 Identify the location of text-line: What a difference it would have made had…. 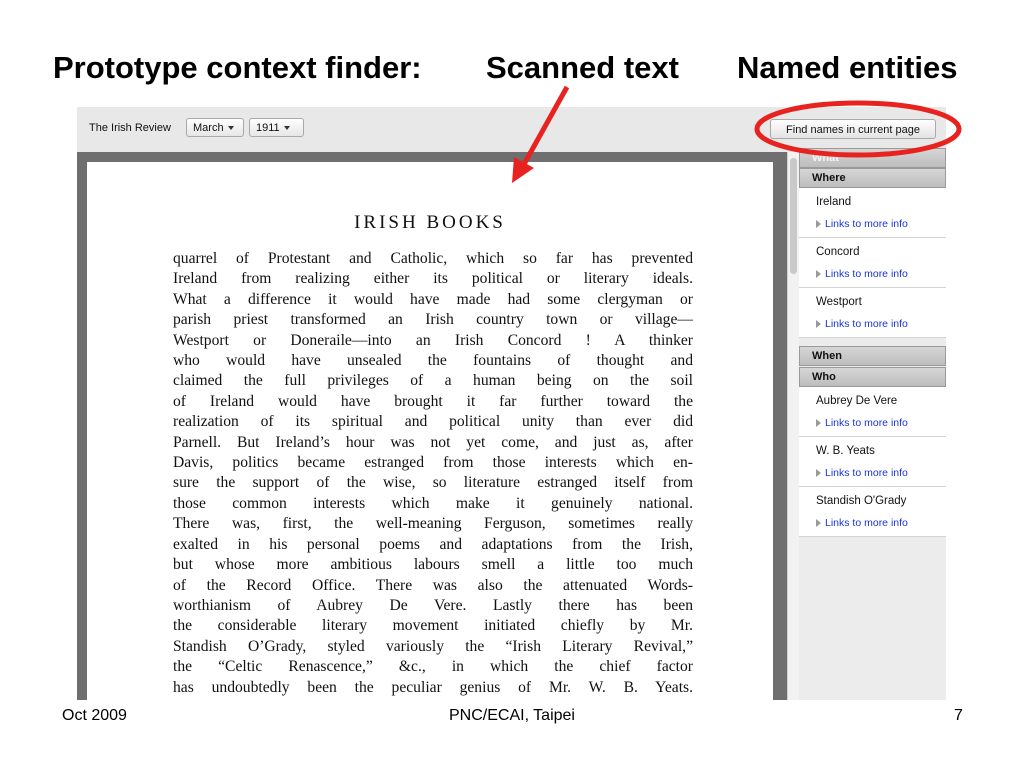
(433, 299).